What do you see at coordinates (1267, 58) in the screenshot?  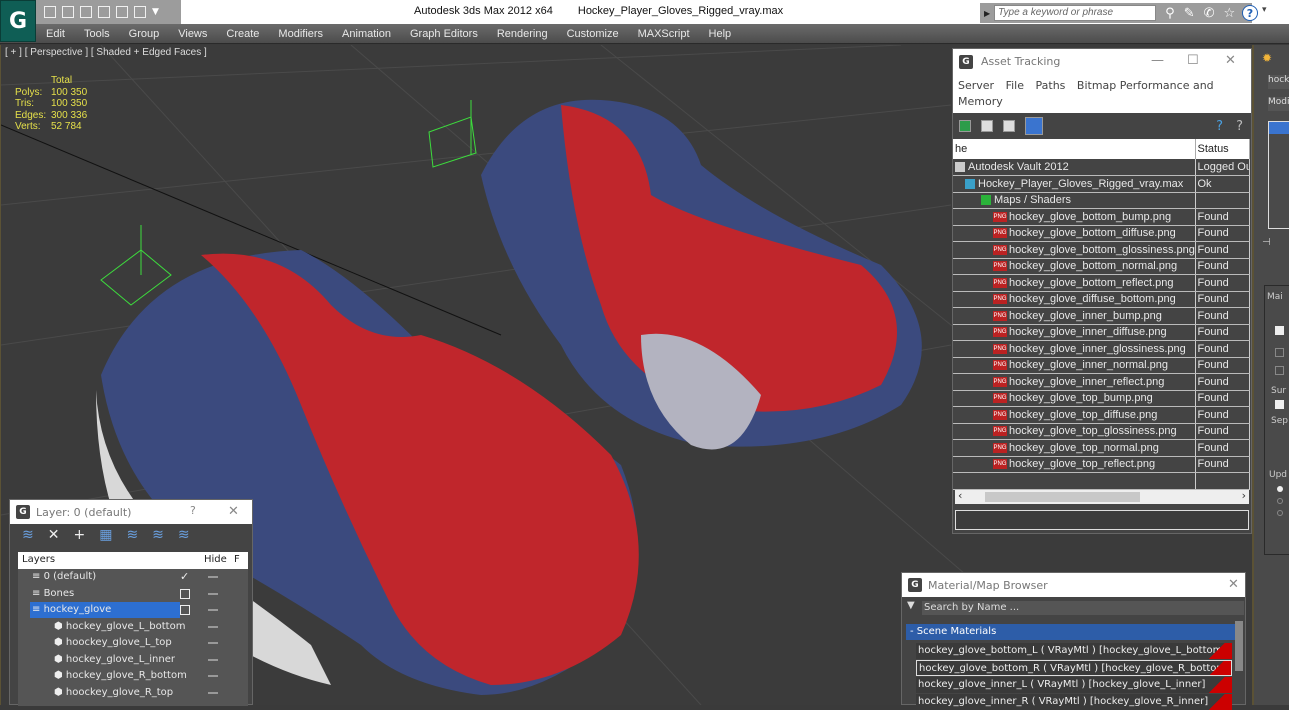 I see `sun-light-icon: ✹` at bounding box center [1267, 58].